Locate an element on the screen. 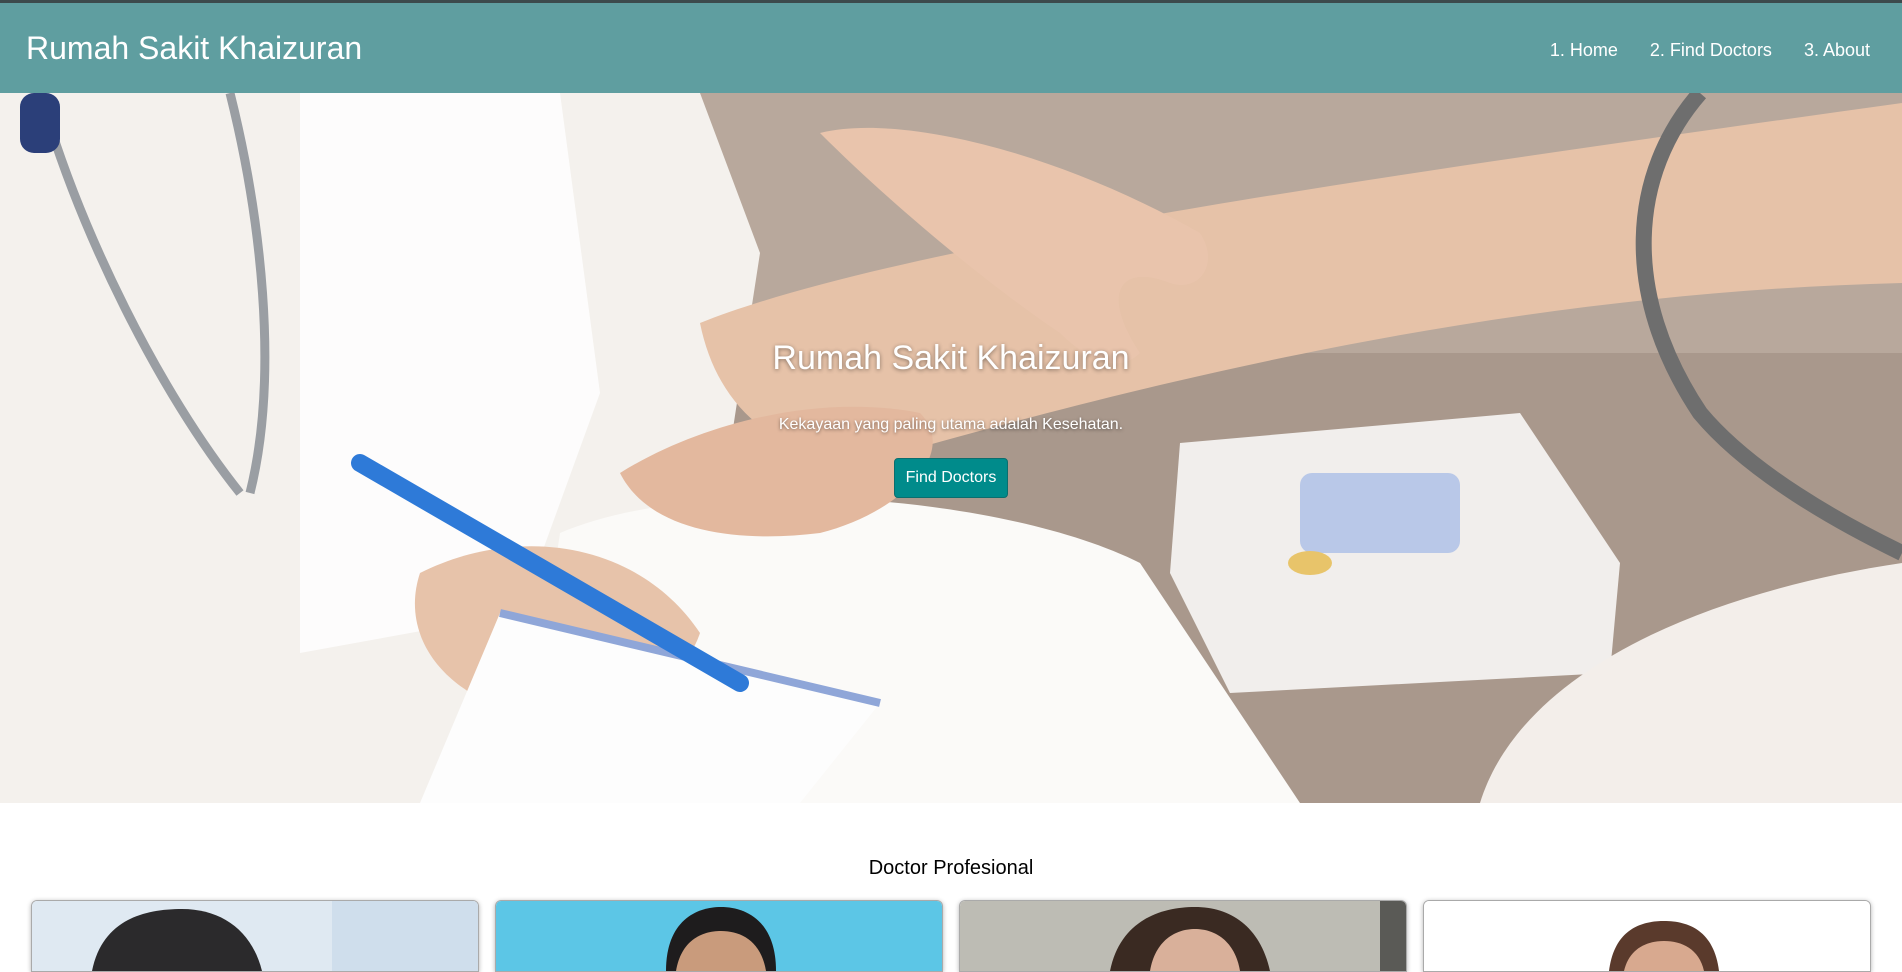 The image size is (1902, 972). doctor-cards is located at coordinates (952, 936).